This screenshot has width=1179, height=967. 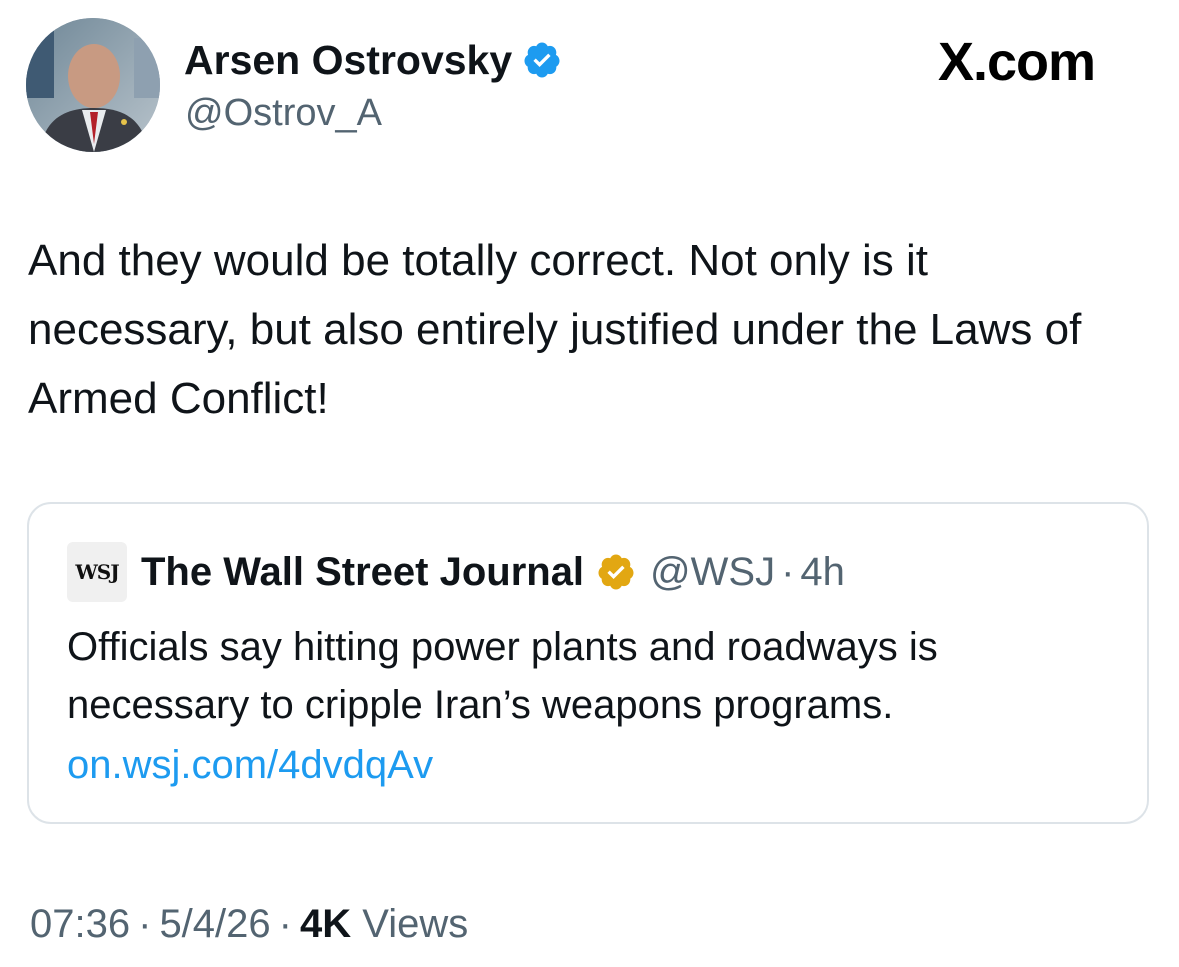 I want to click on verified-badge-icon, so click(x=542, y=60).